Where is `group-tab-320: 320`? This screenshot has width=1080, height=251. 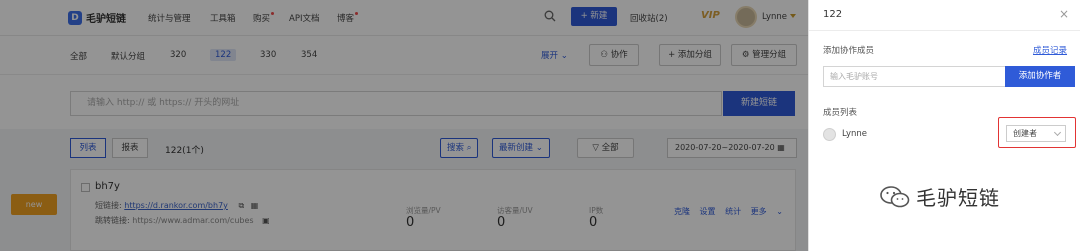 group-tab-320: 320 is located at coordinates (178, 55).